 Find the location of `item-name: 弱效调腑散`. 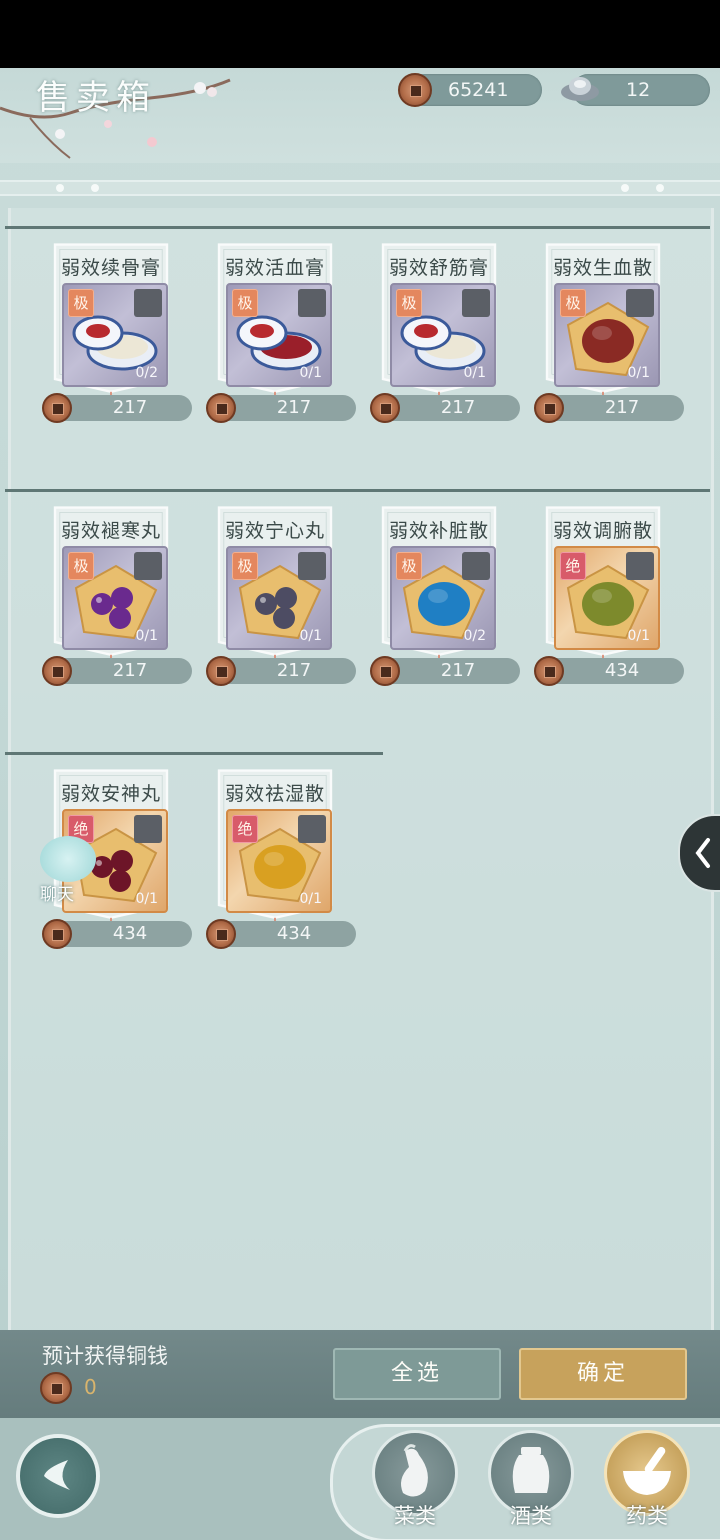

item-name: 弱效调腑散 is located at coordinates (602, 531).